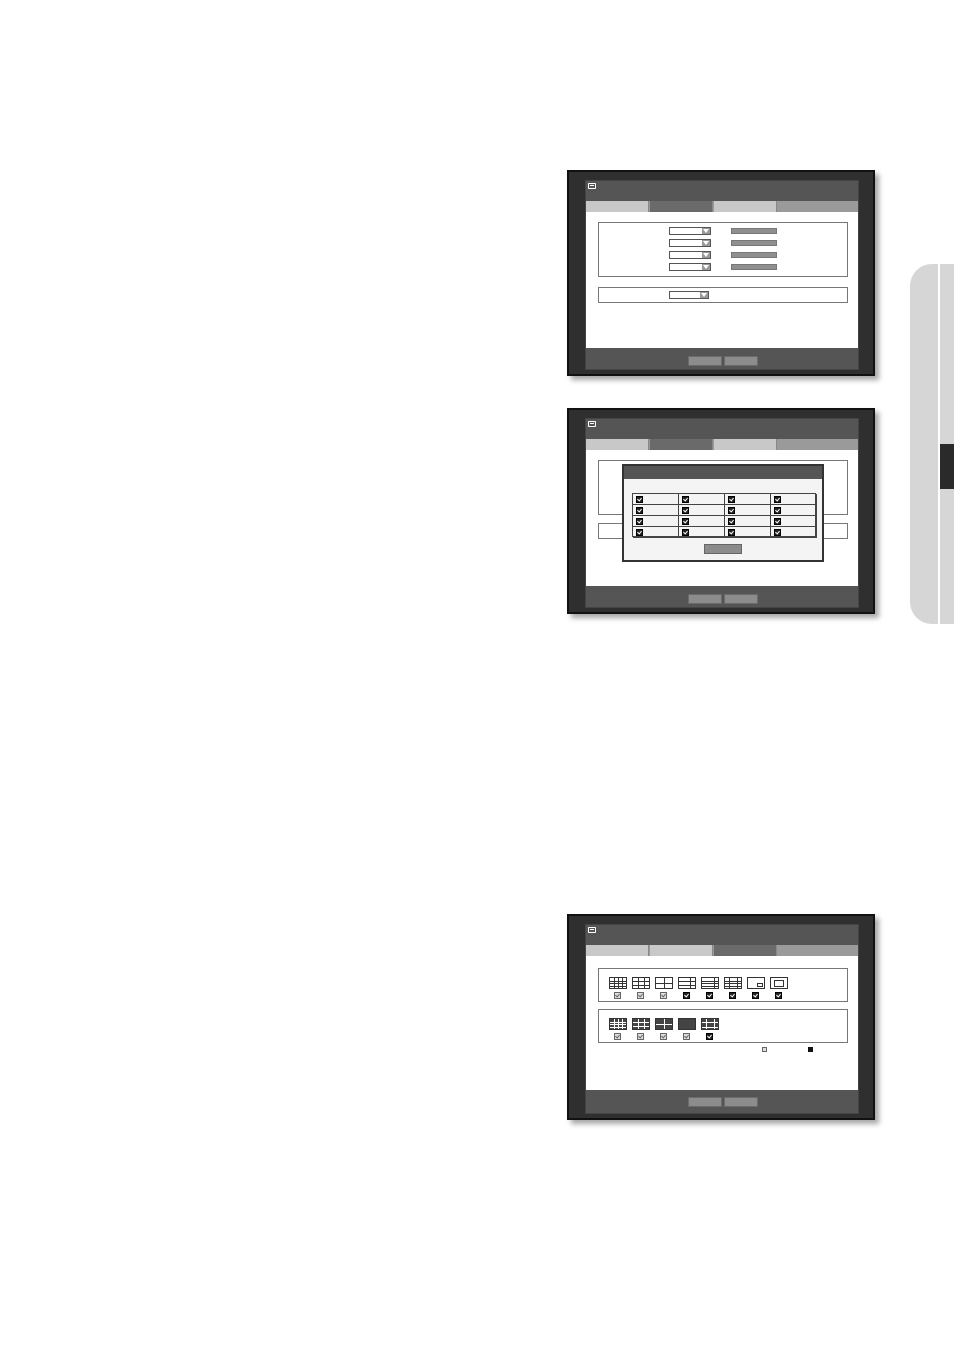  Describe the element at coordinates (641, 1024) in the screenshot. I see `grid-9-dark-layout-icon` at that location.